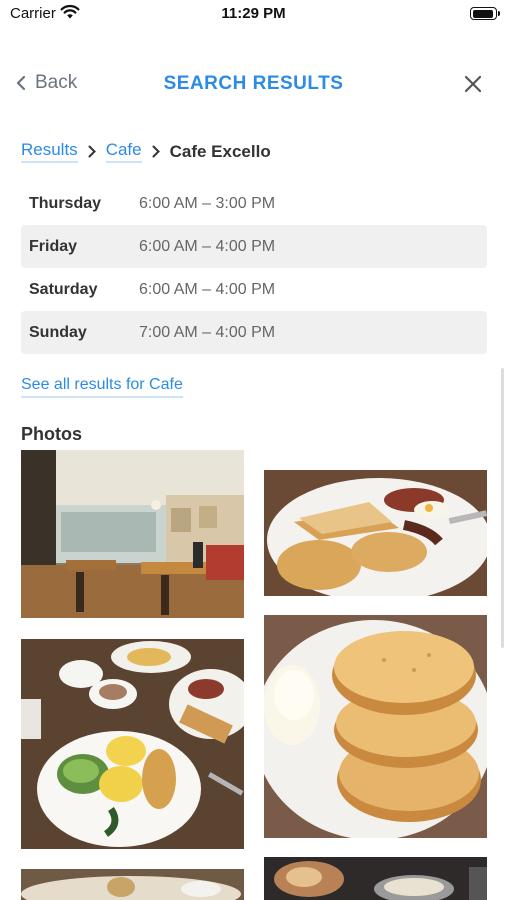 Image resolution: width=507 pixels, height=900 pixels. I want to click on hours-row: Thursday 6:00 AM – 3:00 PM, so click(254, 203).